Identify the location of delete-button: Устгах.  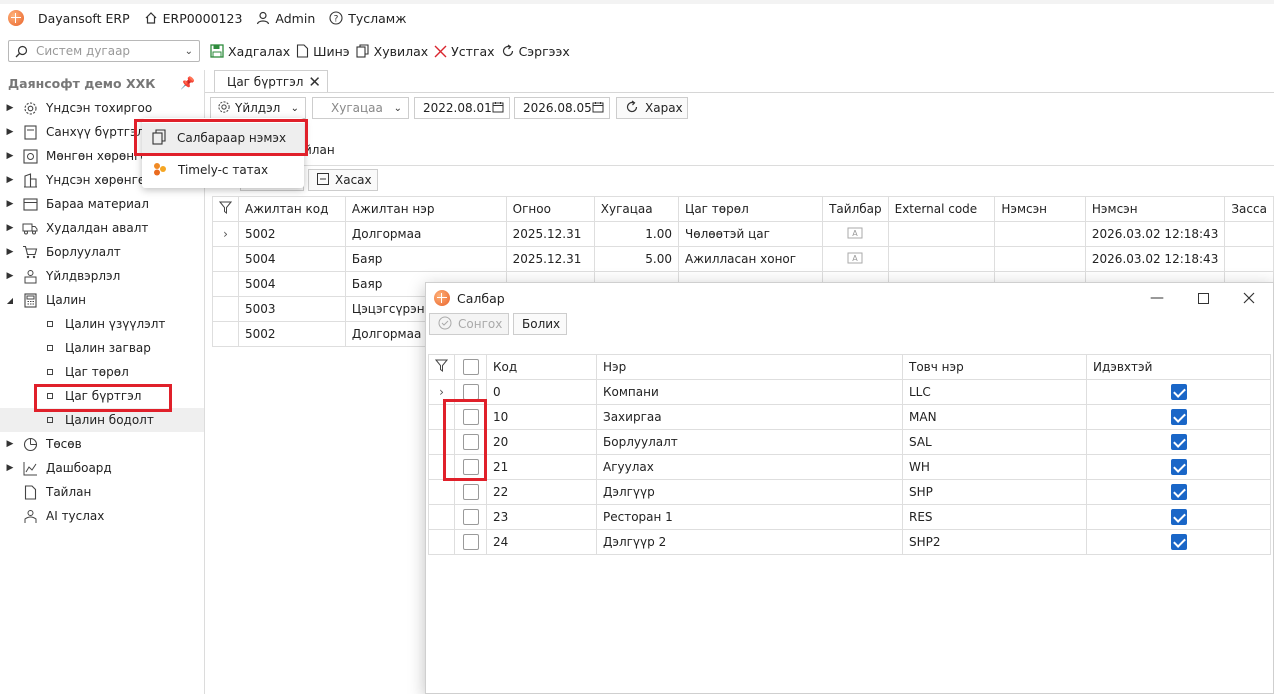
(464, 51).